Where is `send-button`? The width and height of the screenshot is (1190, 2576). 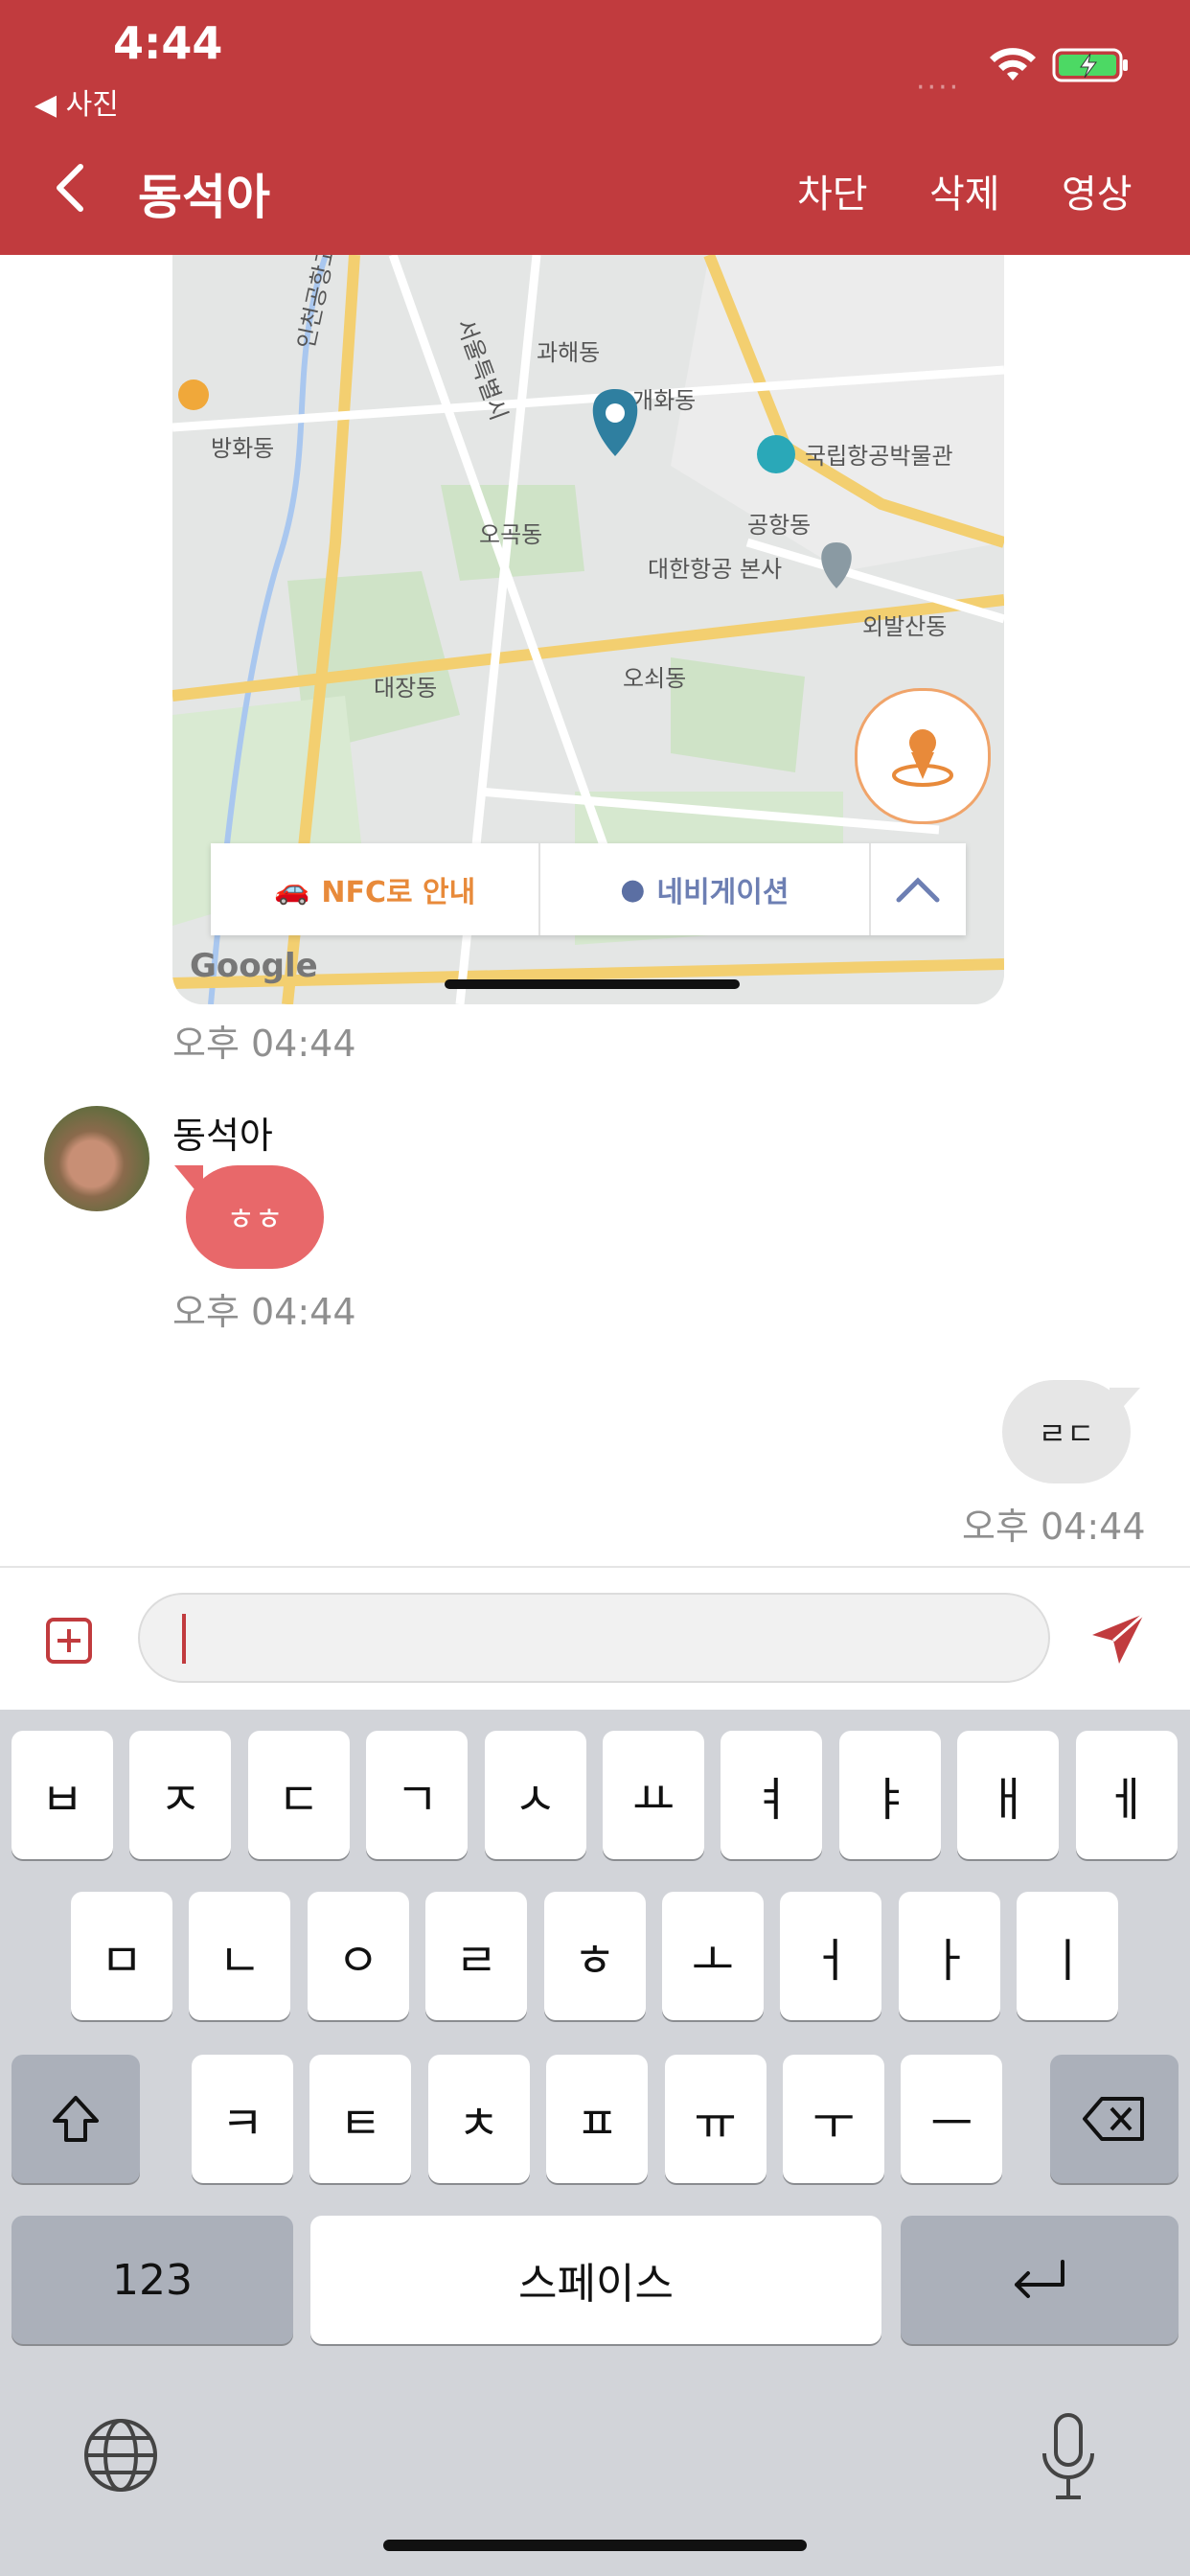
send-button is located at coordinates (1119, 1640).